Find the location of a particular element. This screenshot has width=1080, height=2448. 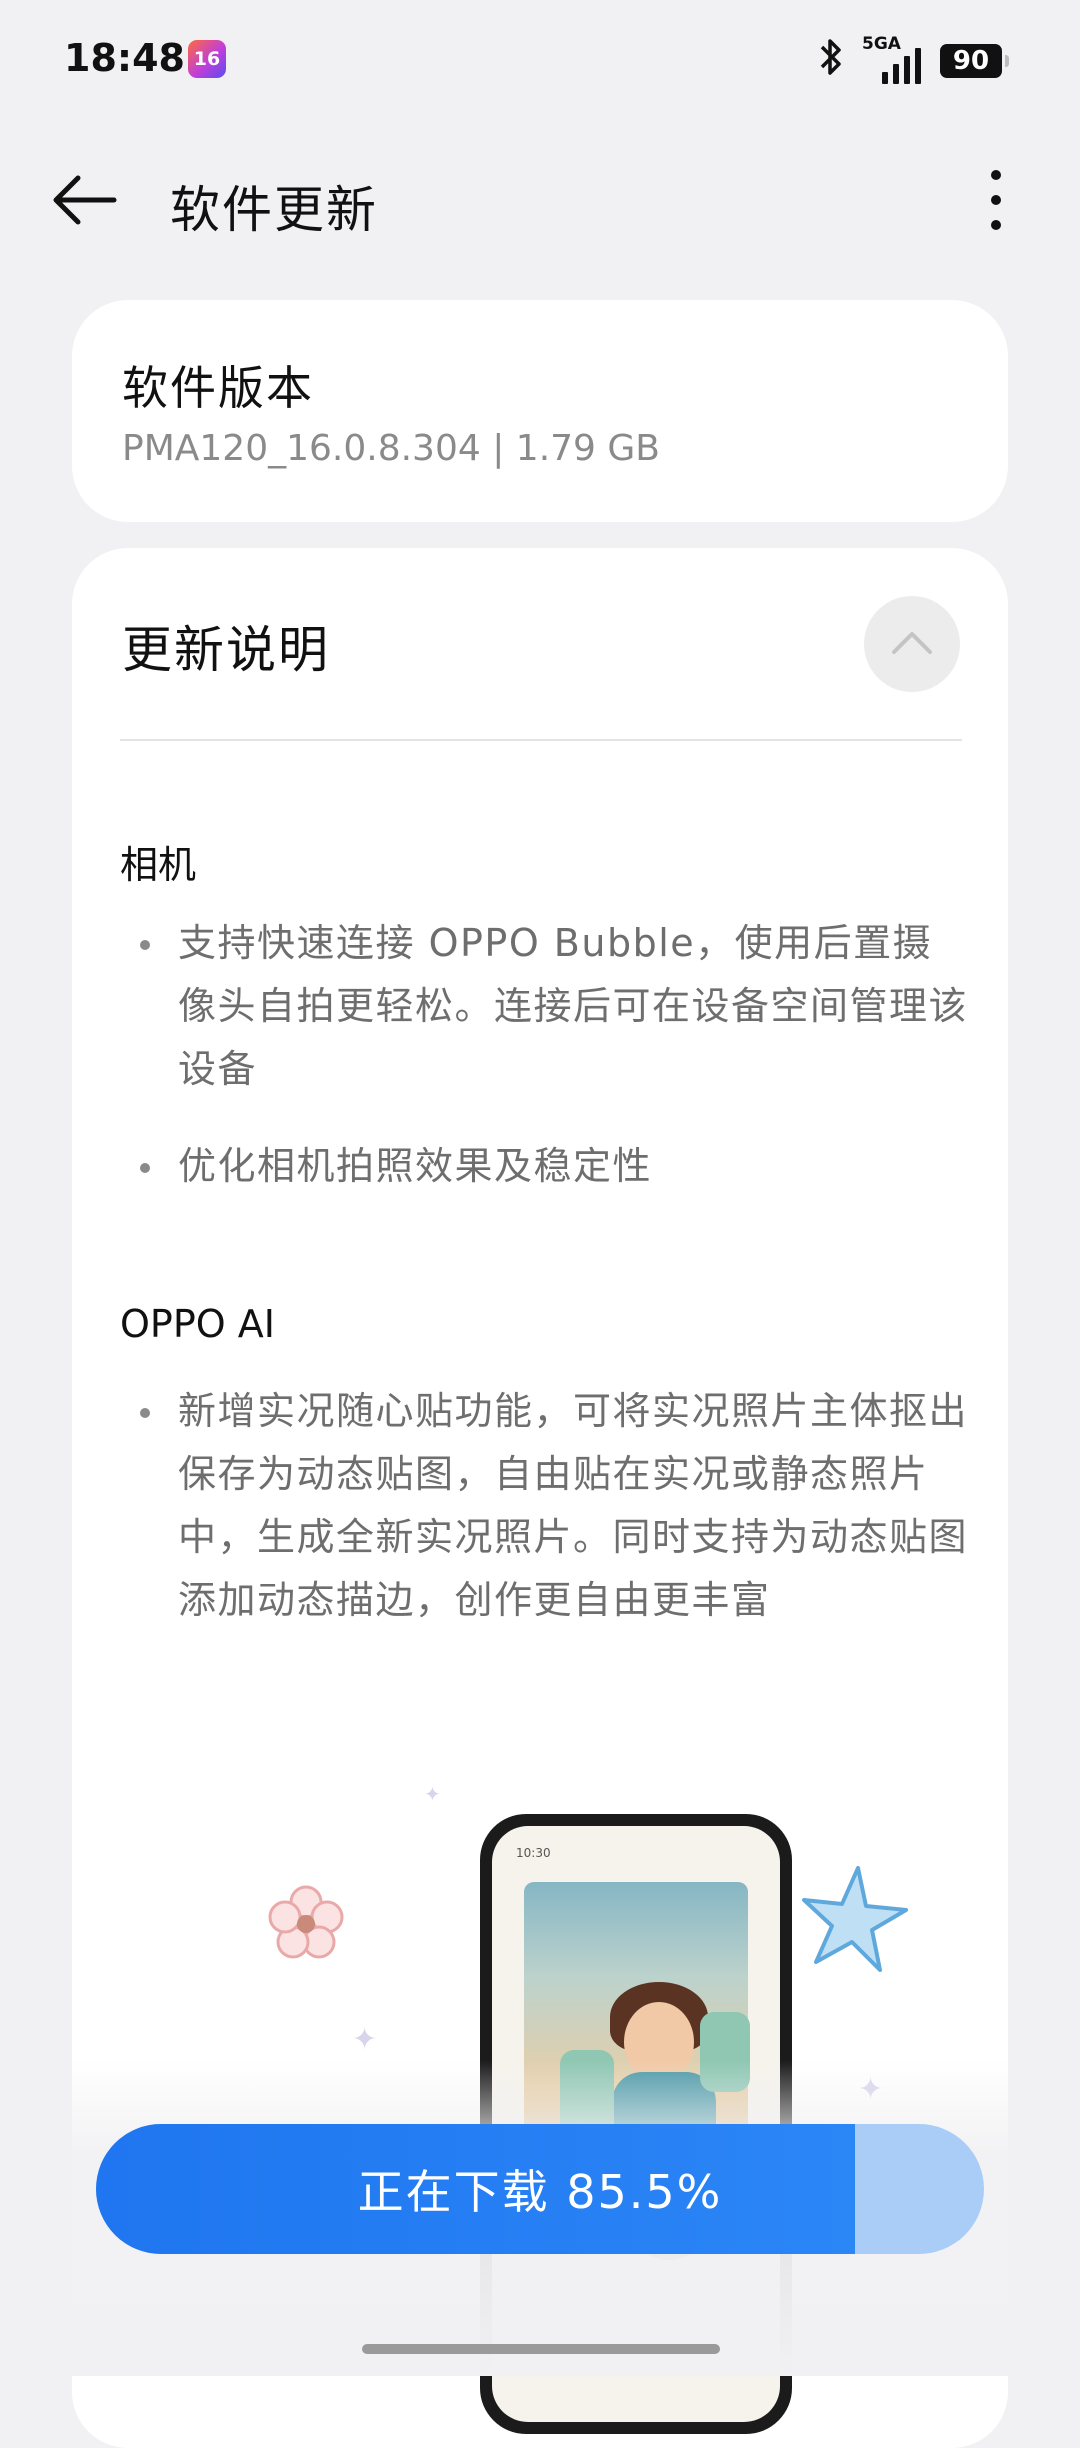

download-progress-button: 正在下载 85.5% is located at coordinates (540, 2189).